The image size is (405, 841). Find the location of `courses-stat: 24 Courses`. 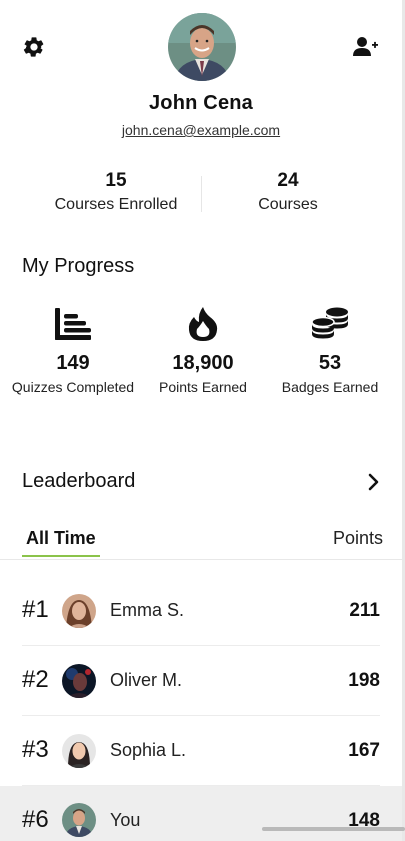

courses-stat: 24 Courses is located at coordinates (288, 192).